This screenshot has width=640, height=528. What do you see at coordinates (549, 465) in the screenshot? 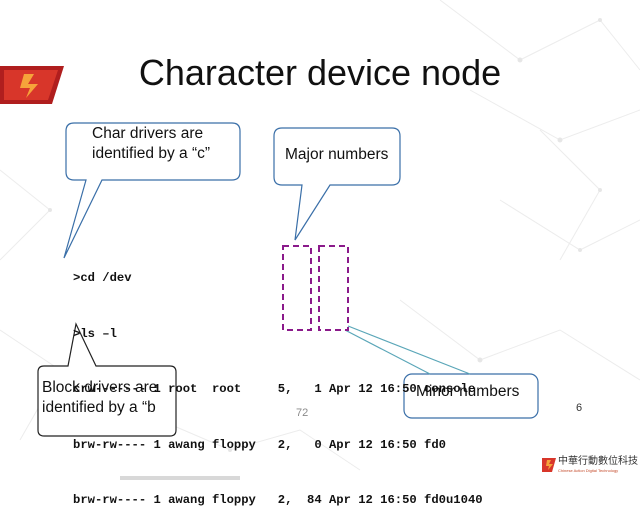
I see `company-logo-icon` at bounding box center [549, 465].